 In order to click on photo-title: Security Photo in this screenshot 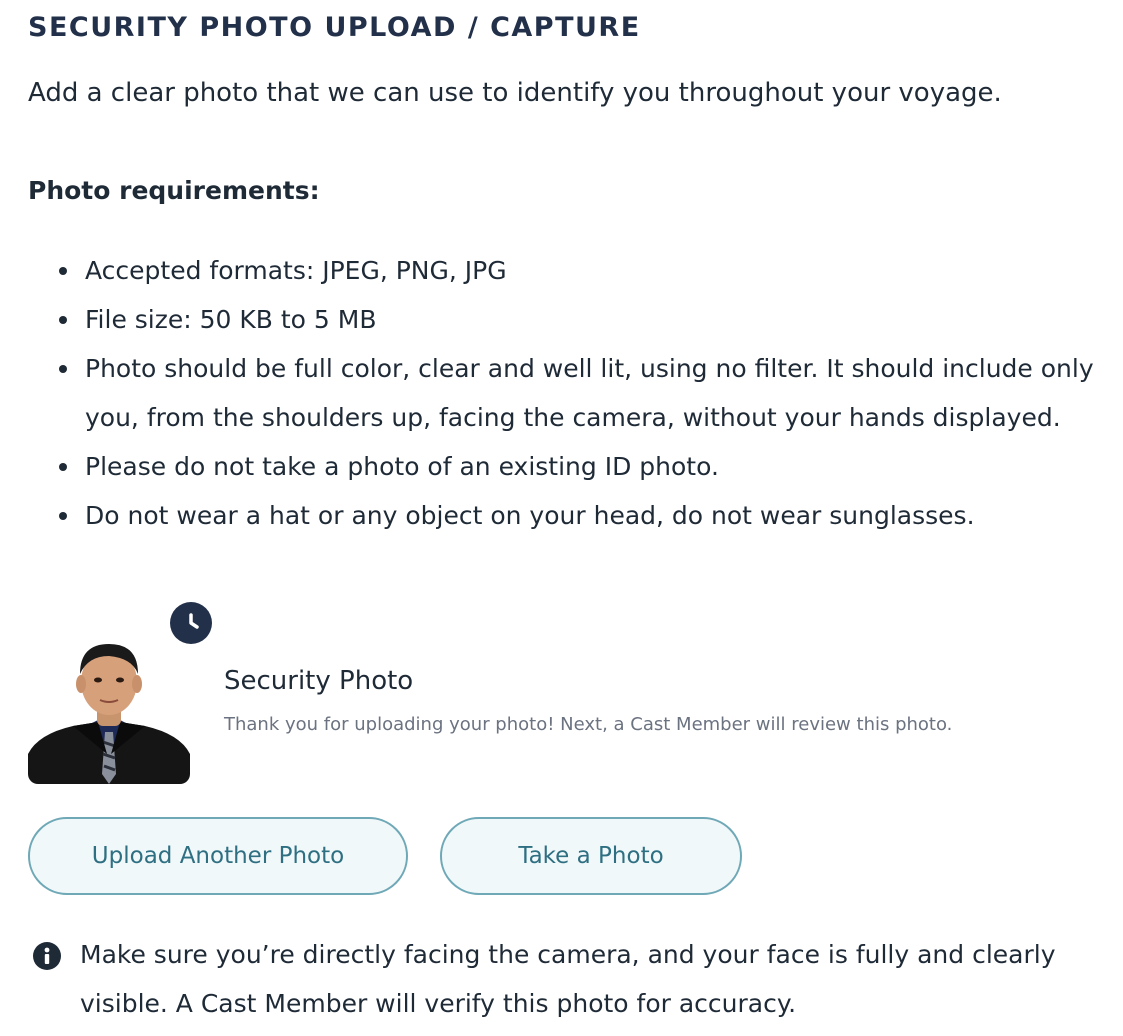, I will do `click(319, 681)`.